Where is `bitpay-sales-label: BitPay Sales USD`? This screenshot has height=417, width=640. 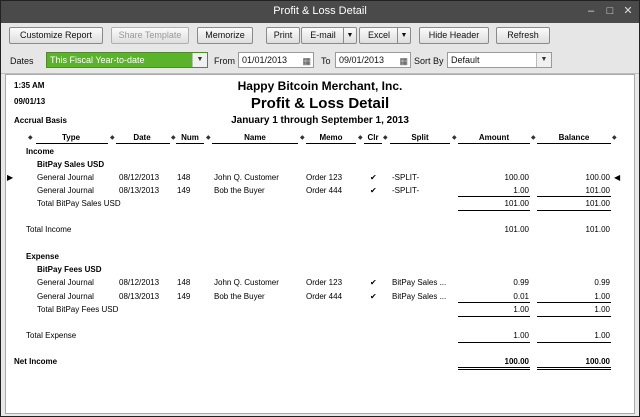 bitpay-sales-label: BitPay Sales USD is located at coordinates (71, 164).